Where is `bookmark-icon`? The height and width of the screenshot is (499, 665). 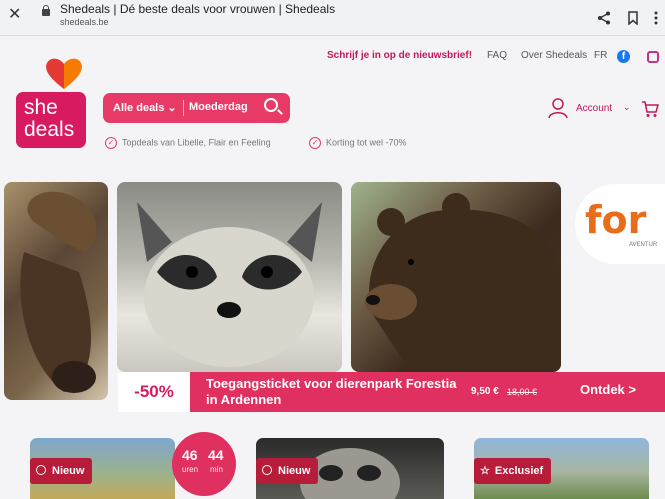 bookmark-icon is located at coordinates (633, 18).